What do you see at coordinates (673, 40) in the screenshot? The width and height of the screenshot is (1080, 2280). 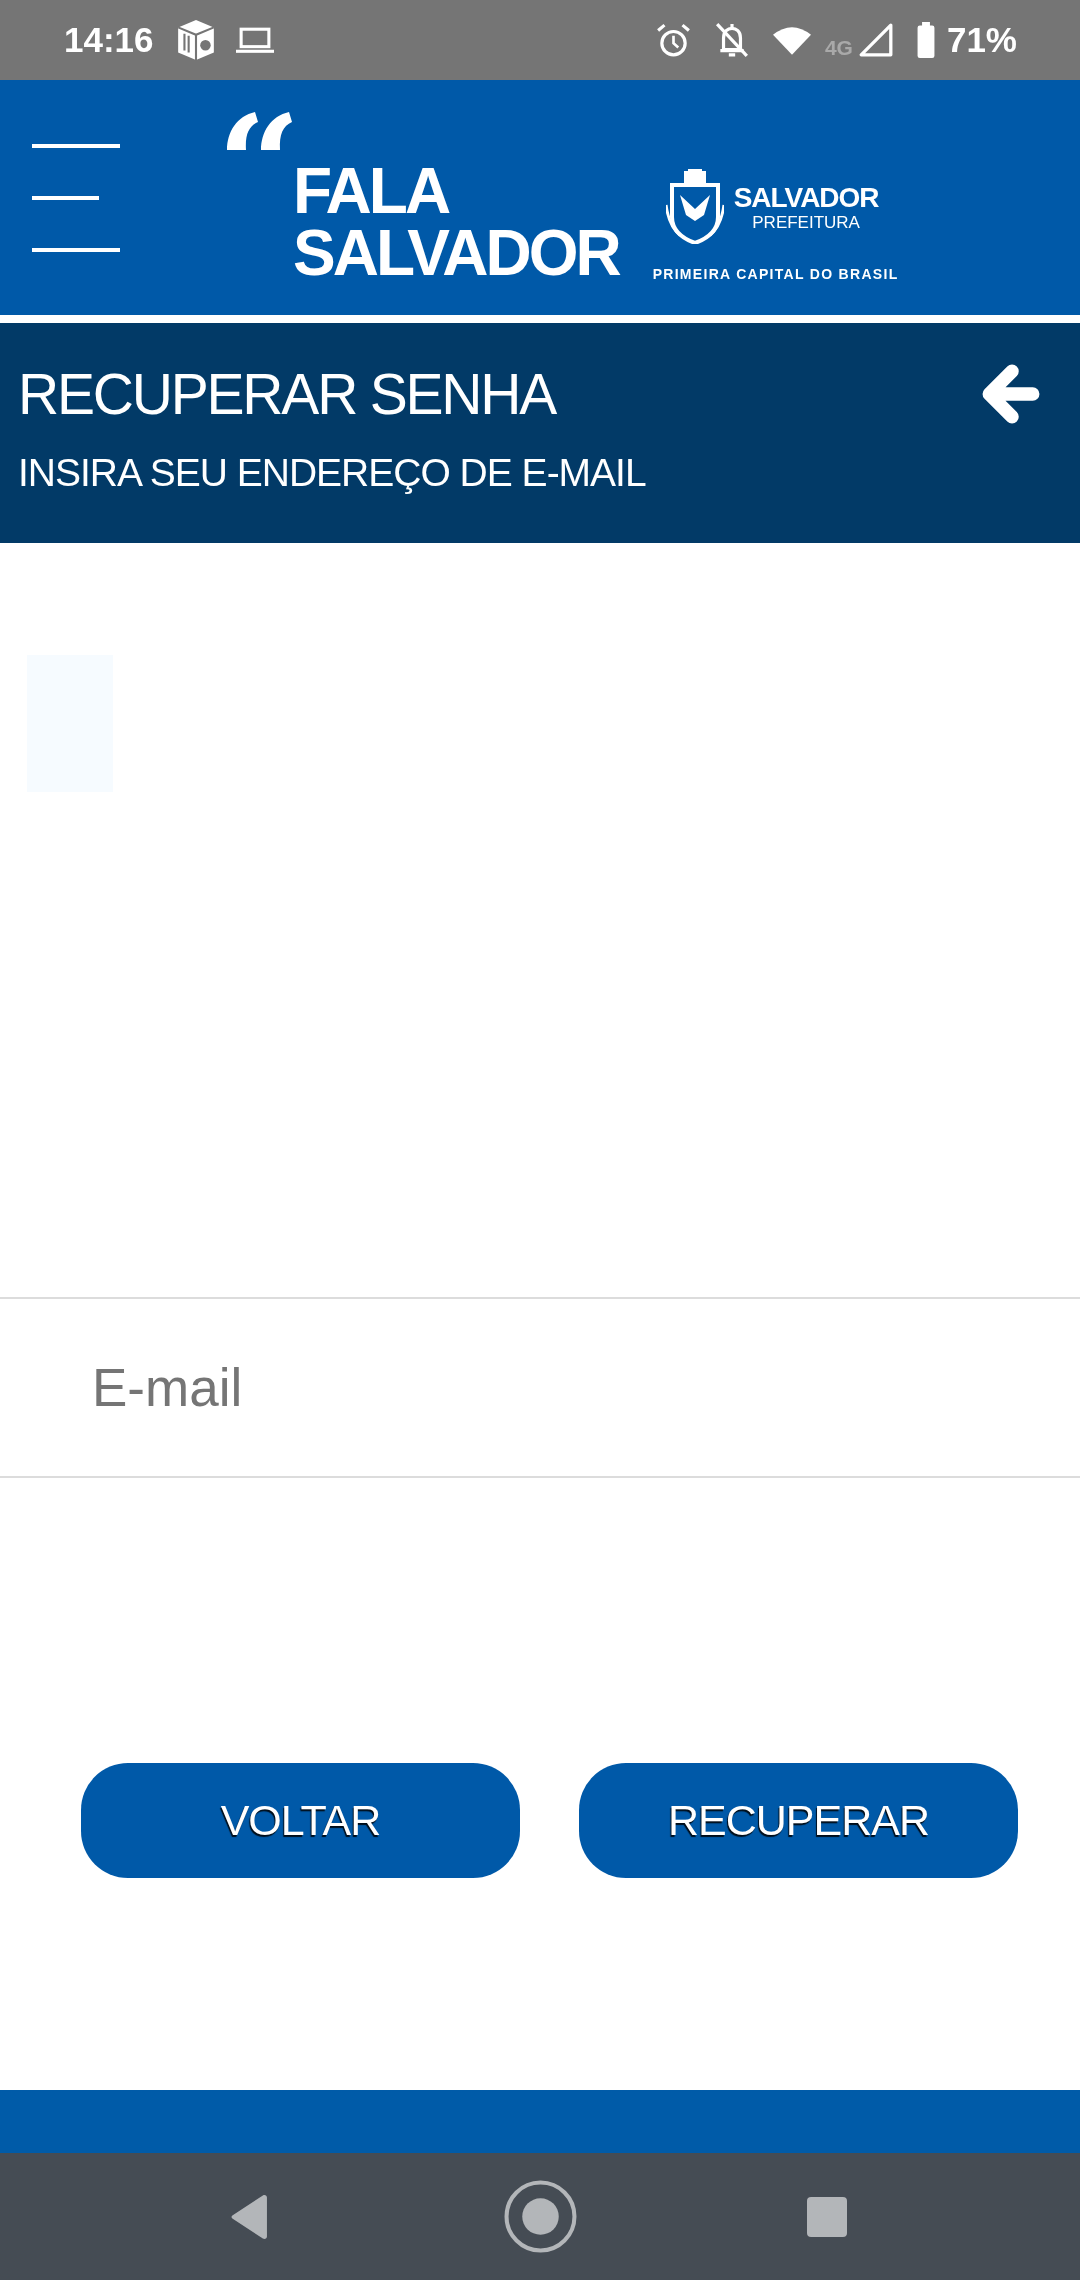 I see `alarm-clock-icon` at bounding box center [673, 40].